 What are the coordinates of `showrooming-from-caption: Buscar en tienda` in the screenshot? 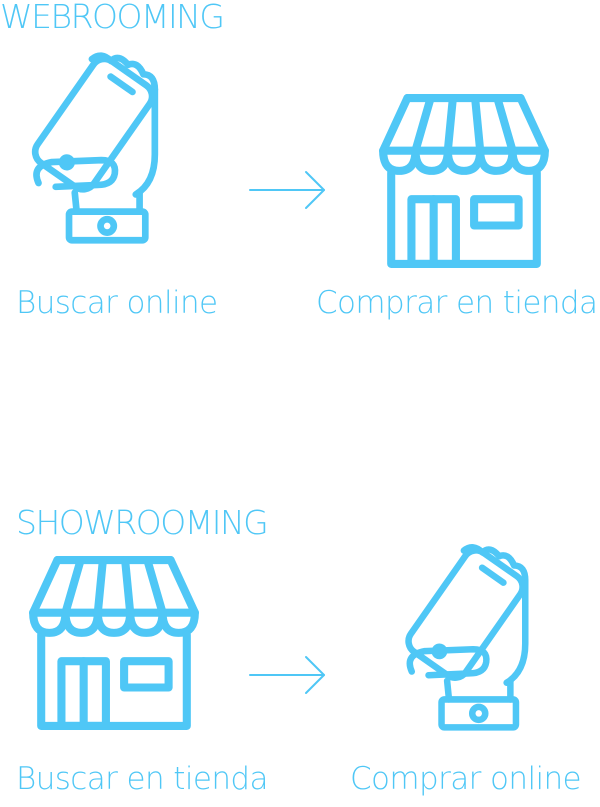 It's located at (142, 779).